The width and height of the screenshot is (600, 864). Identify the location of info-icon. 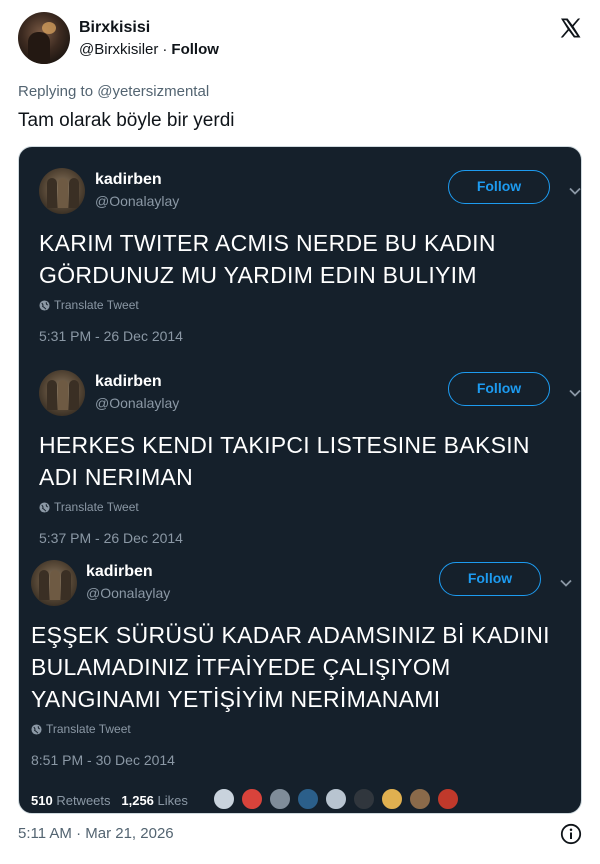
(571, 834).